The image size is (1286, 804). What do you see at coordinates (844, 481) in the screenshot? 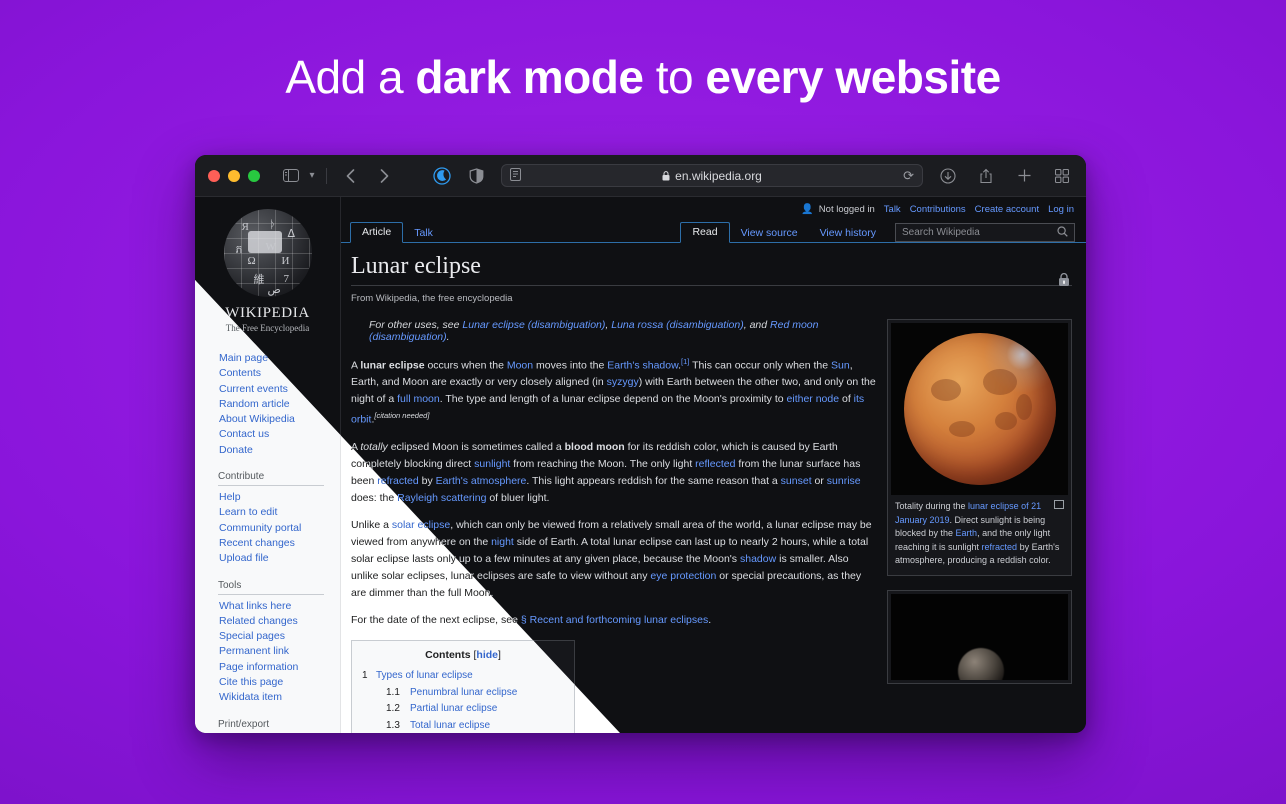
I see `p2-link-sunrise: sunrise` at bounding box center [844, 481].